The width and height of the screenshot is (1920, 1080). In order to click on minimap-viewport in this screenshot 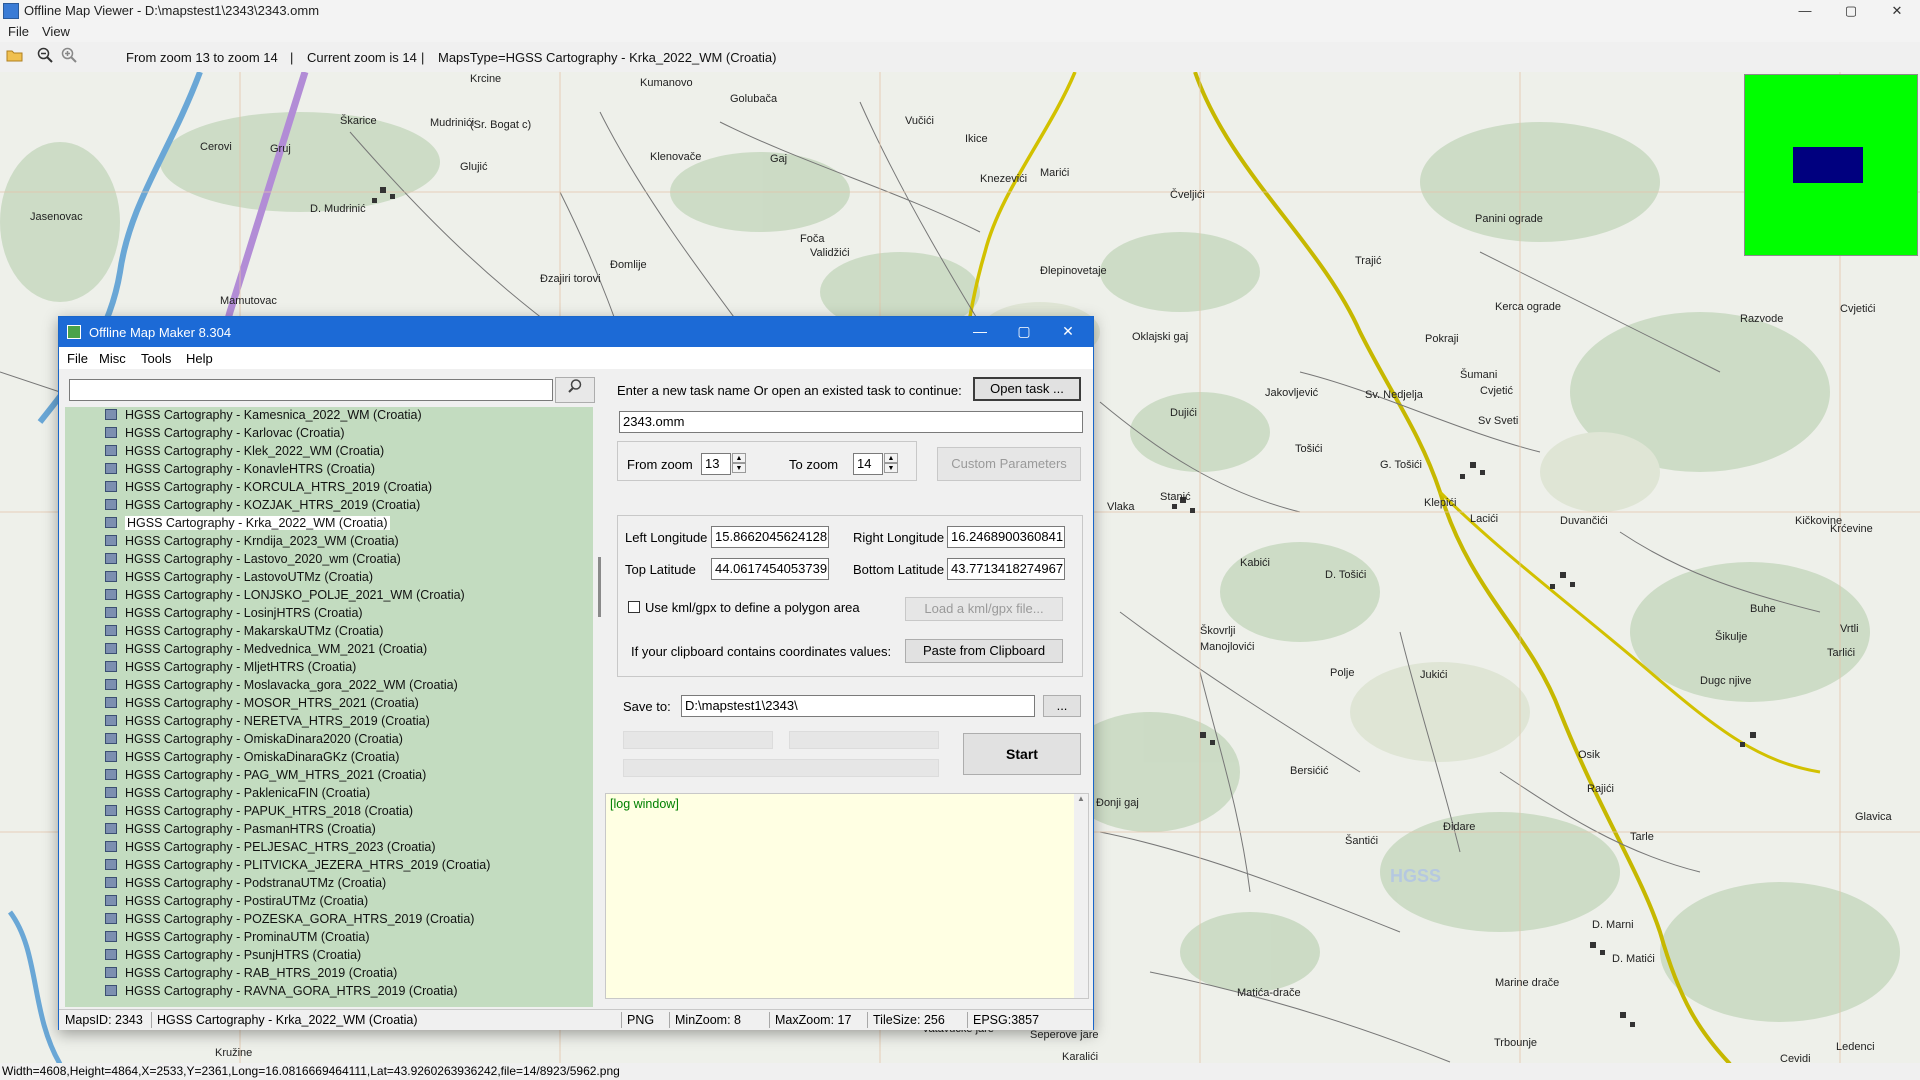, I will do `click(1828, 165)`.